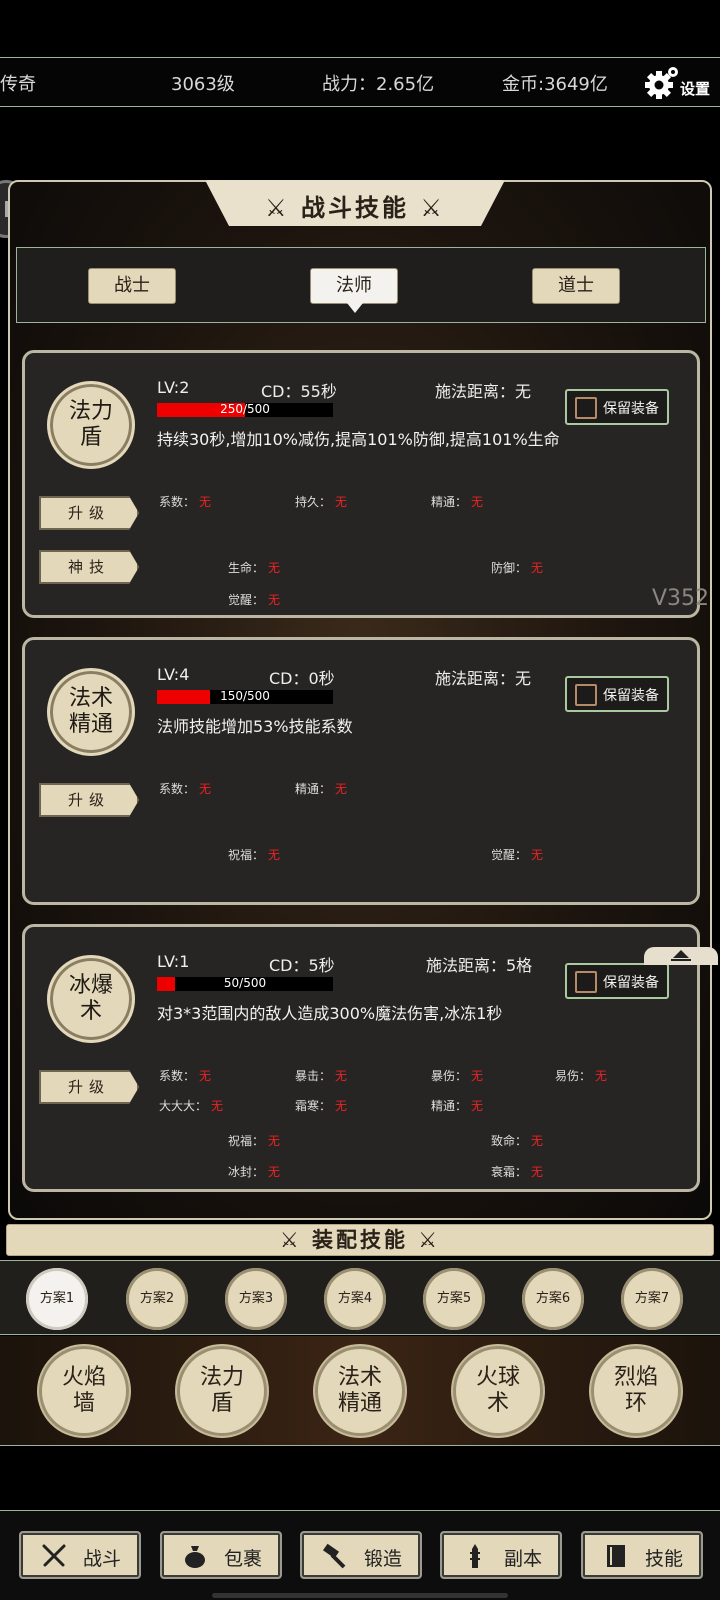  Describe the element at coordinates (173, 961) in the screenshot. I see `skill-level: LV:1` at that location.